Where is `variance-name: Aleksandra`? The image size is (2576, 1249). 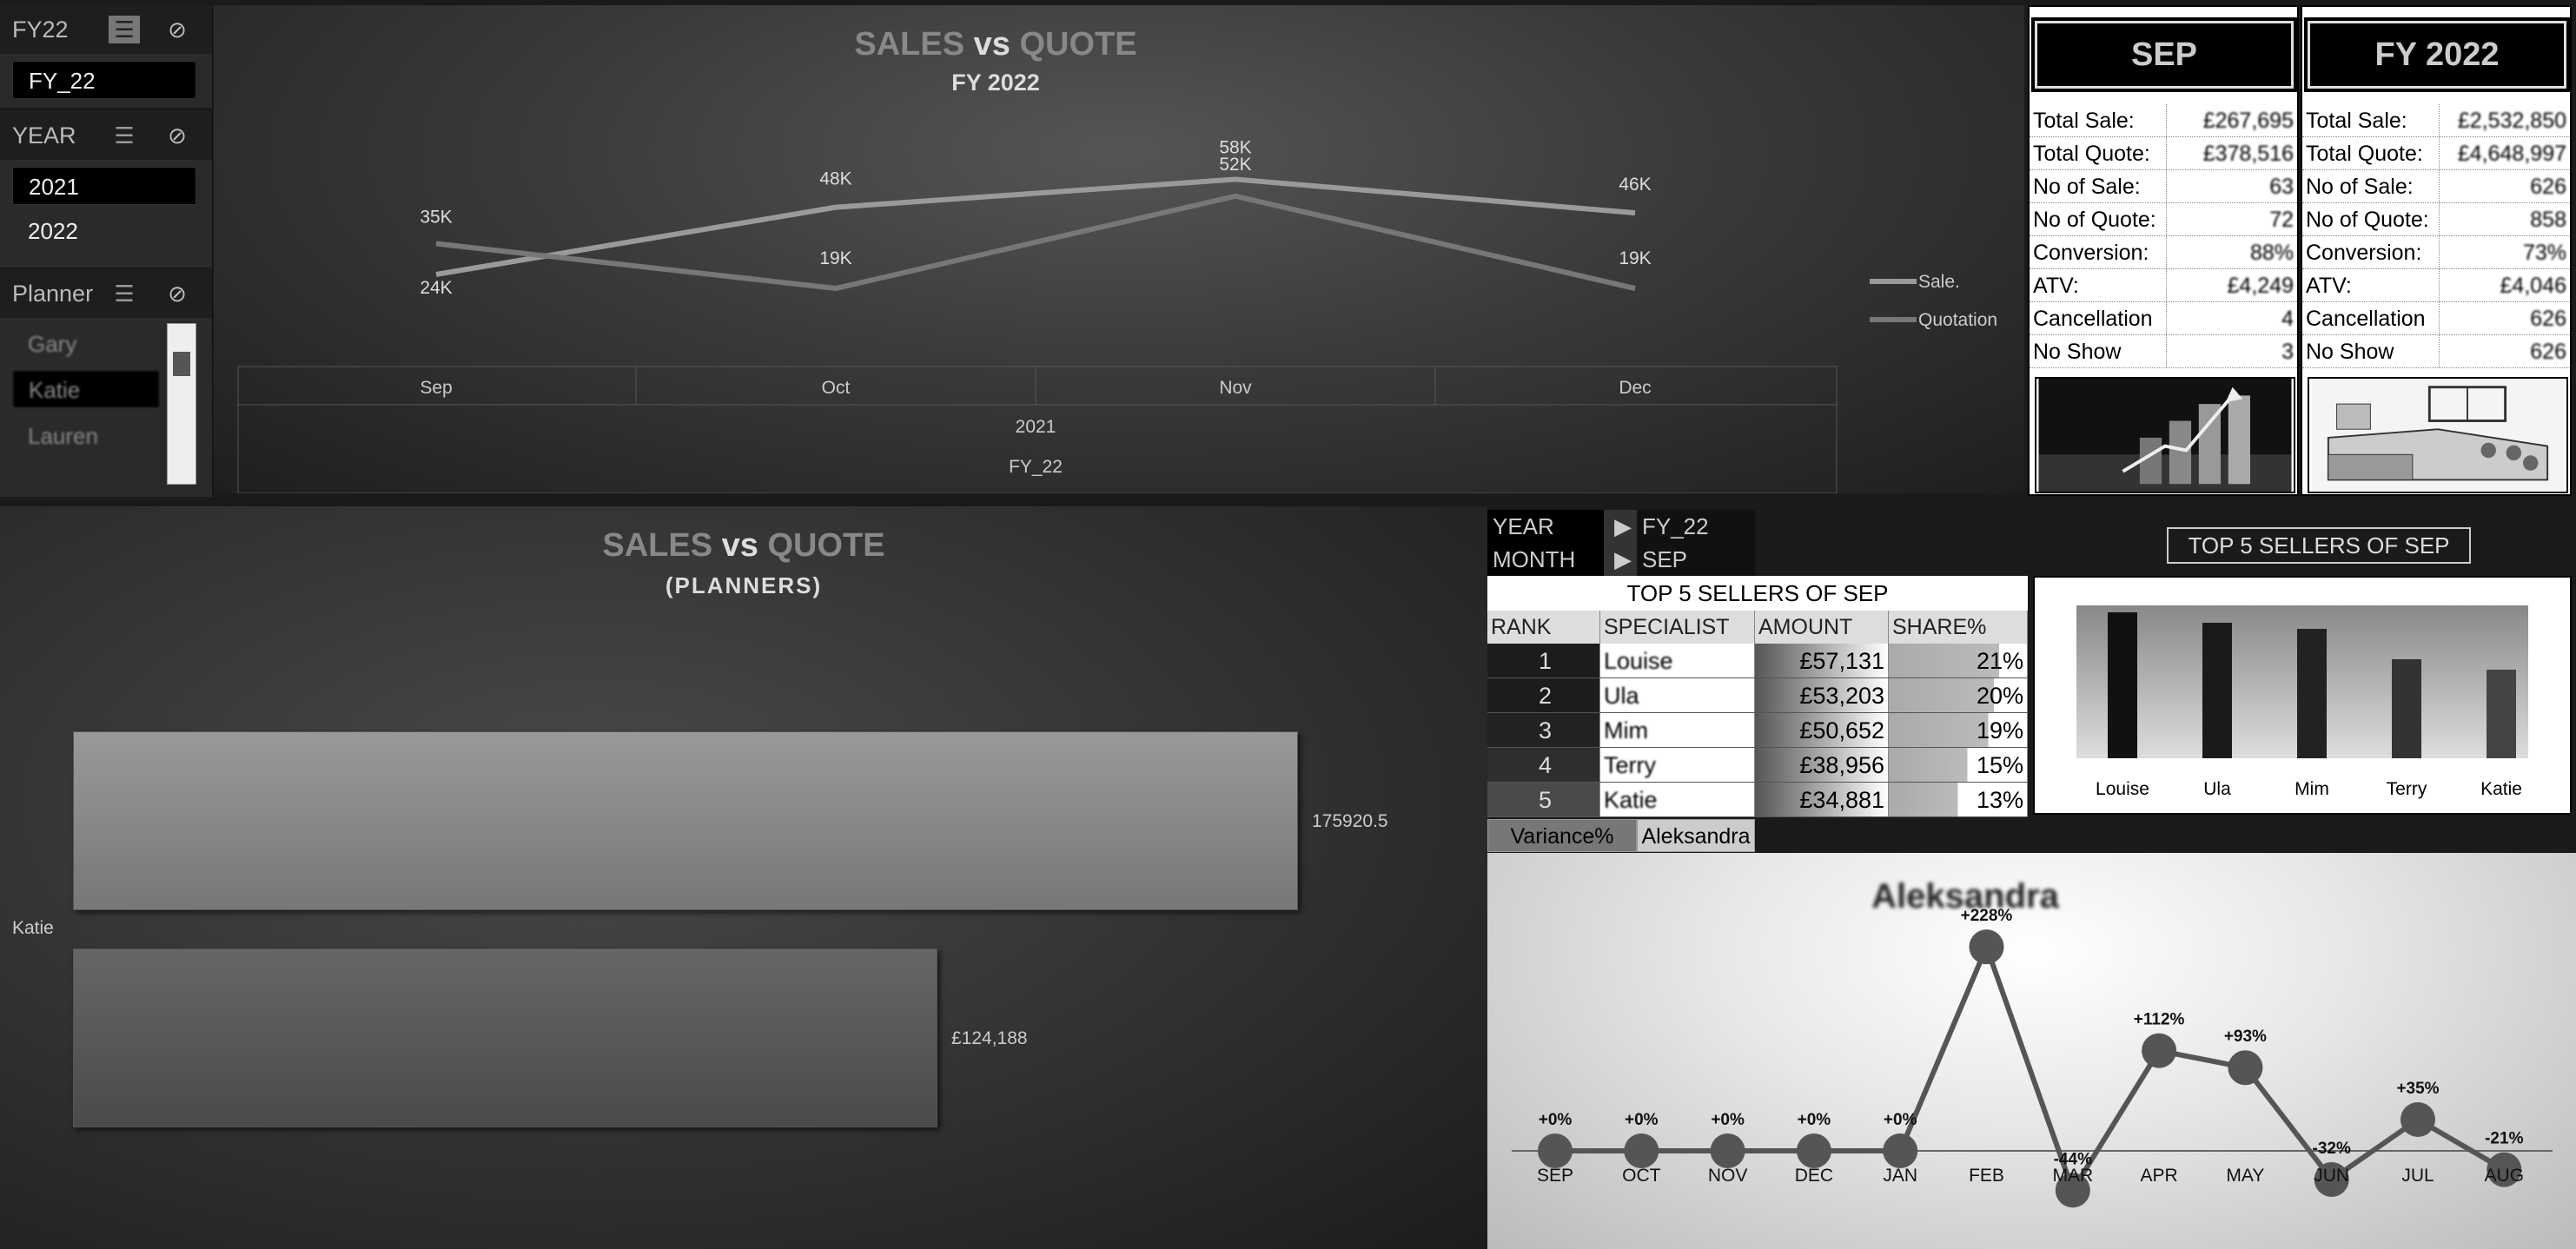
variance-name: Aleksandra is located at coordinates (1696, 835).